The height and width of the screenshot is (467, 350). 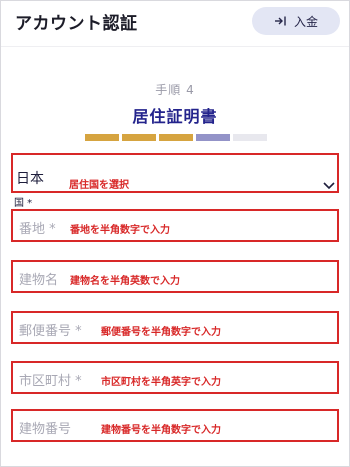 I want to click on house-number-note: 番地を半角数字で入力, so click(x=120, y=230).